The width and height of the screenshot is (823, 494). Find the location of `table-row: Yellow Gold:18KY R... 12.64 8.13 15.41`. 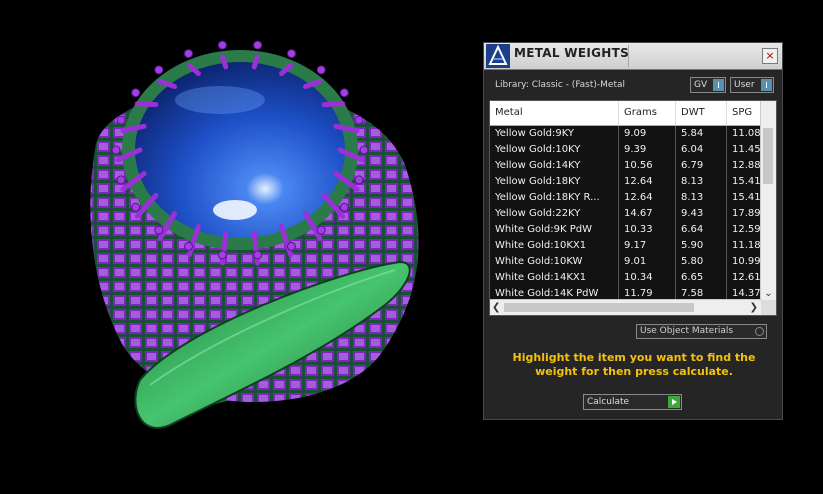

table-row: Yellow Gold:18KY R... 12.64 8.13 15.41 is located at coordinates (628, 198).